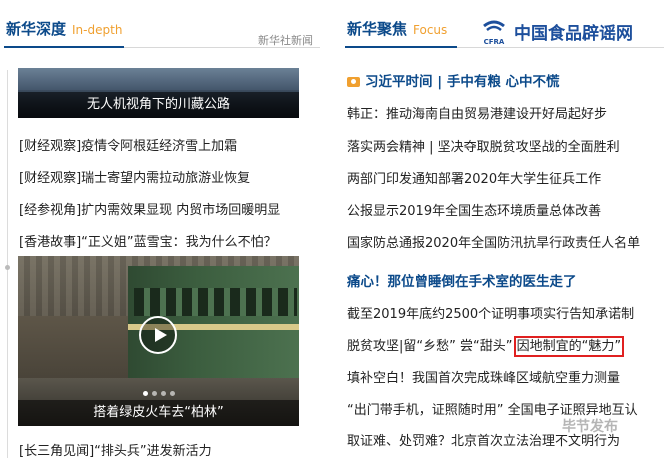  Describe the element at coordinates (377, 29) in the screenshot. I see `section-title-cn: 新华聚焦` at that location.